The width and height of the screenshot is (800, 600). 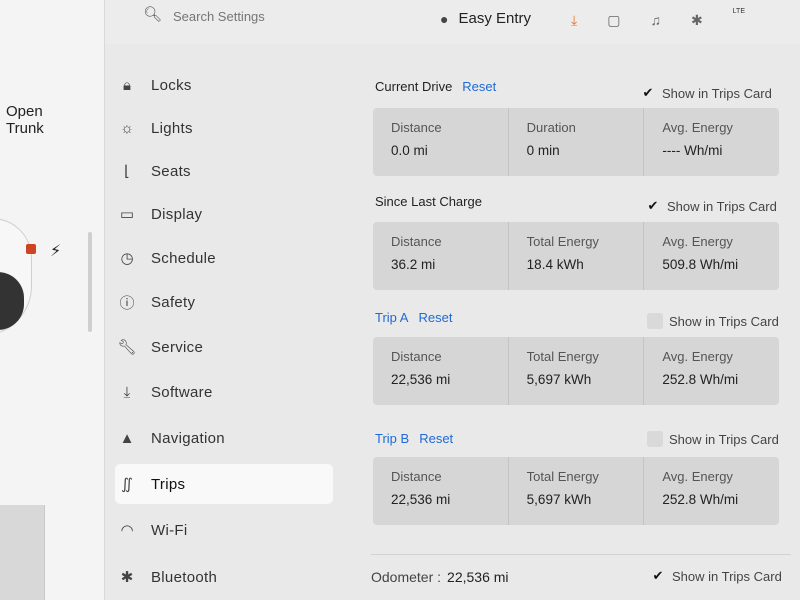 I want to click on open-trunk-label-line2: Trunk, so click(x=25, y=128).